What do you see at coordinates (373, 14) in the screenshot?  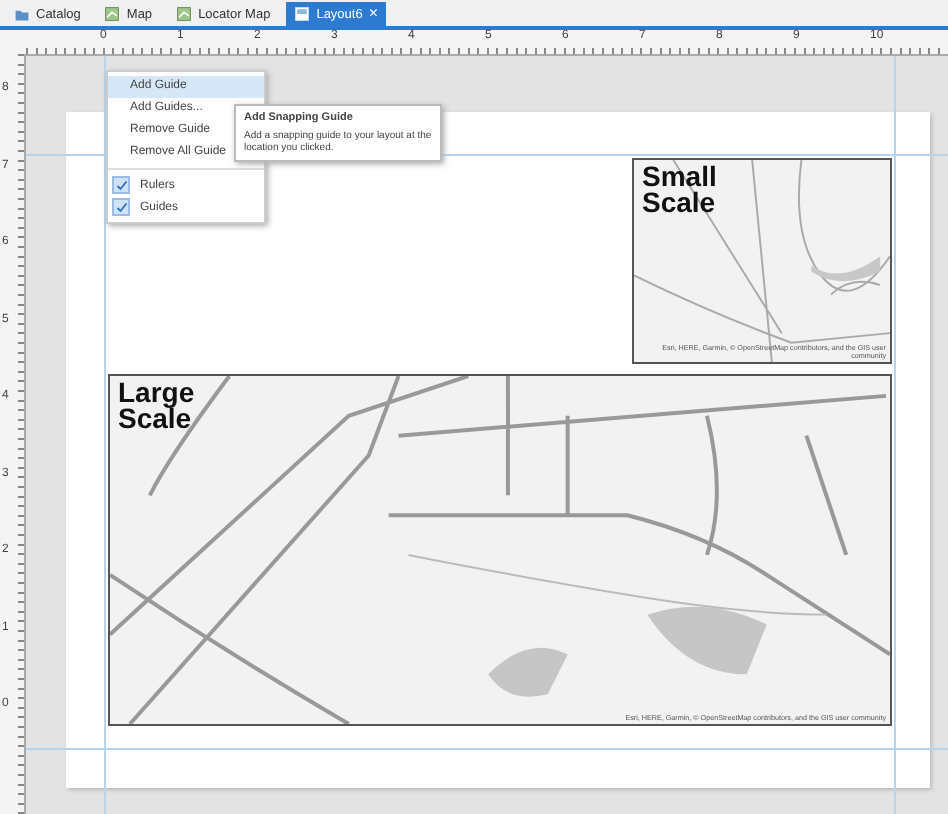 I see `close-icon: ×` at bounding box center [373, 14].